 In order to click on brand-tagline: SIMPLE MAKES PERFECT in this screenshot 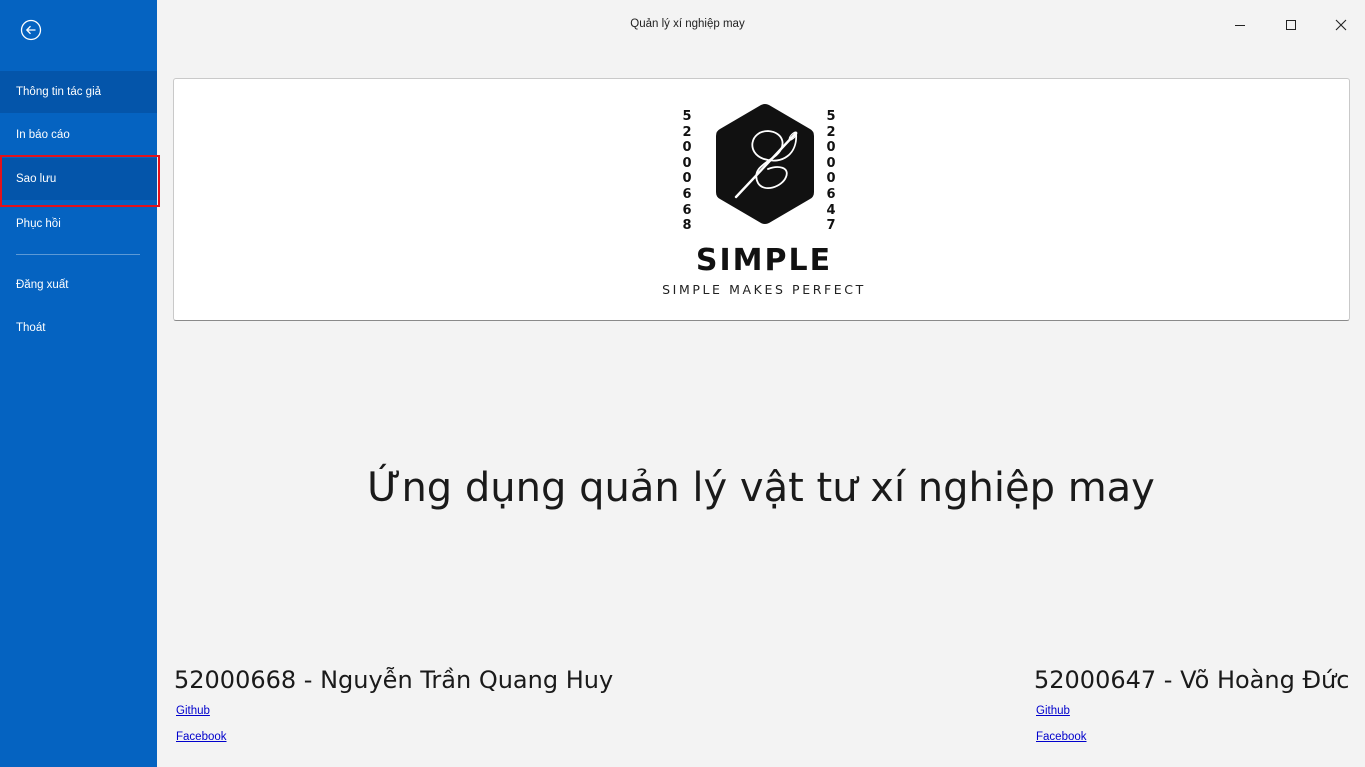, I will do `click(764, 289)`.